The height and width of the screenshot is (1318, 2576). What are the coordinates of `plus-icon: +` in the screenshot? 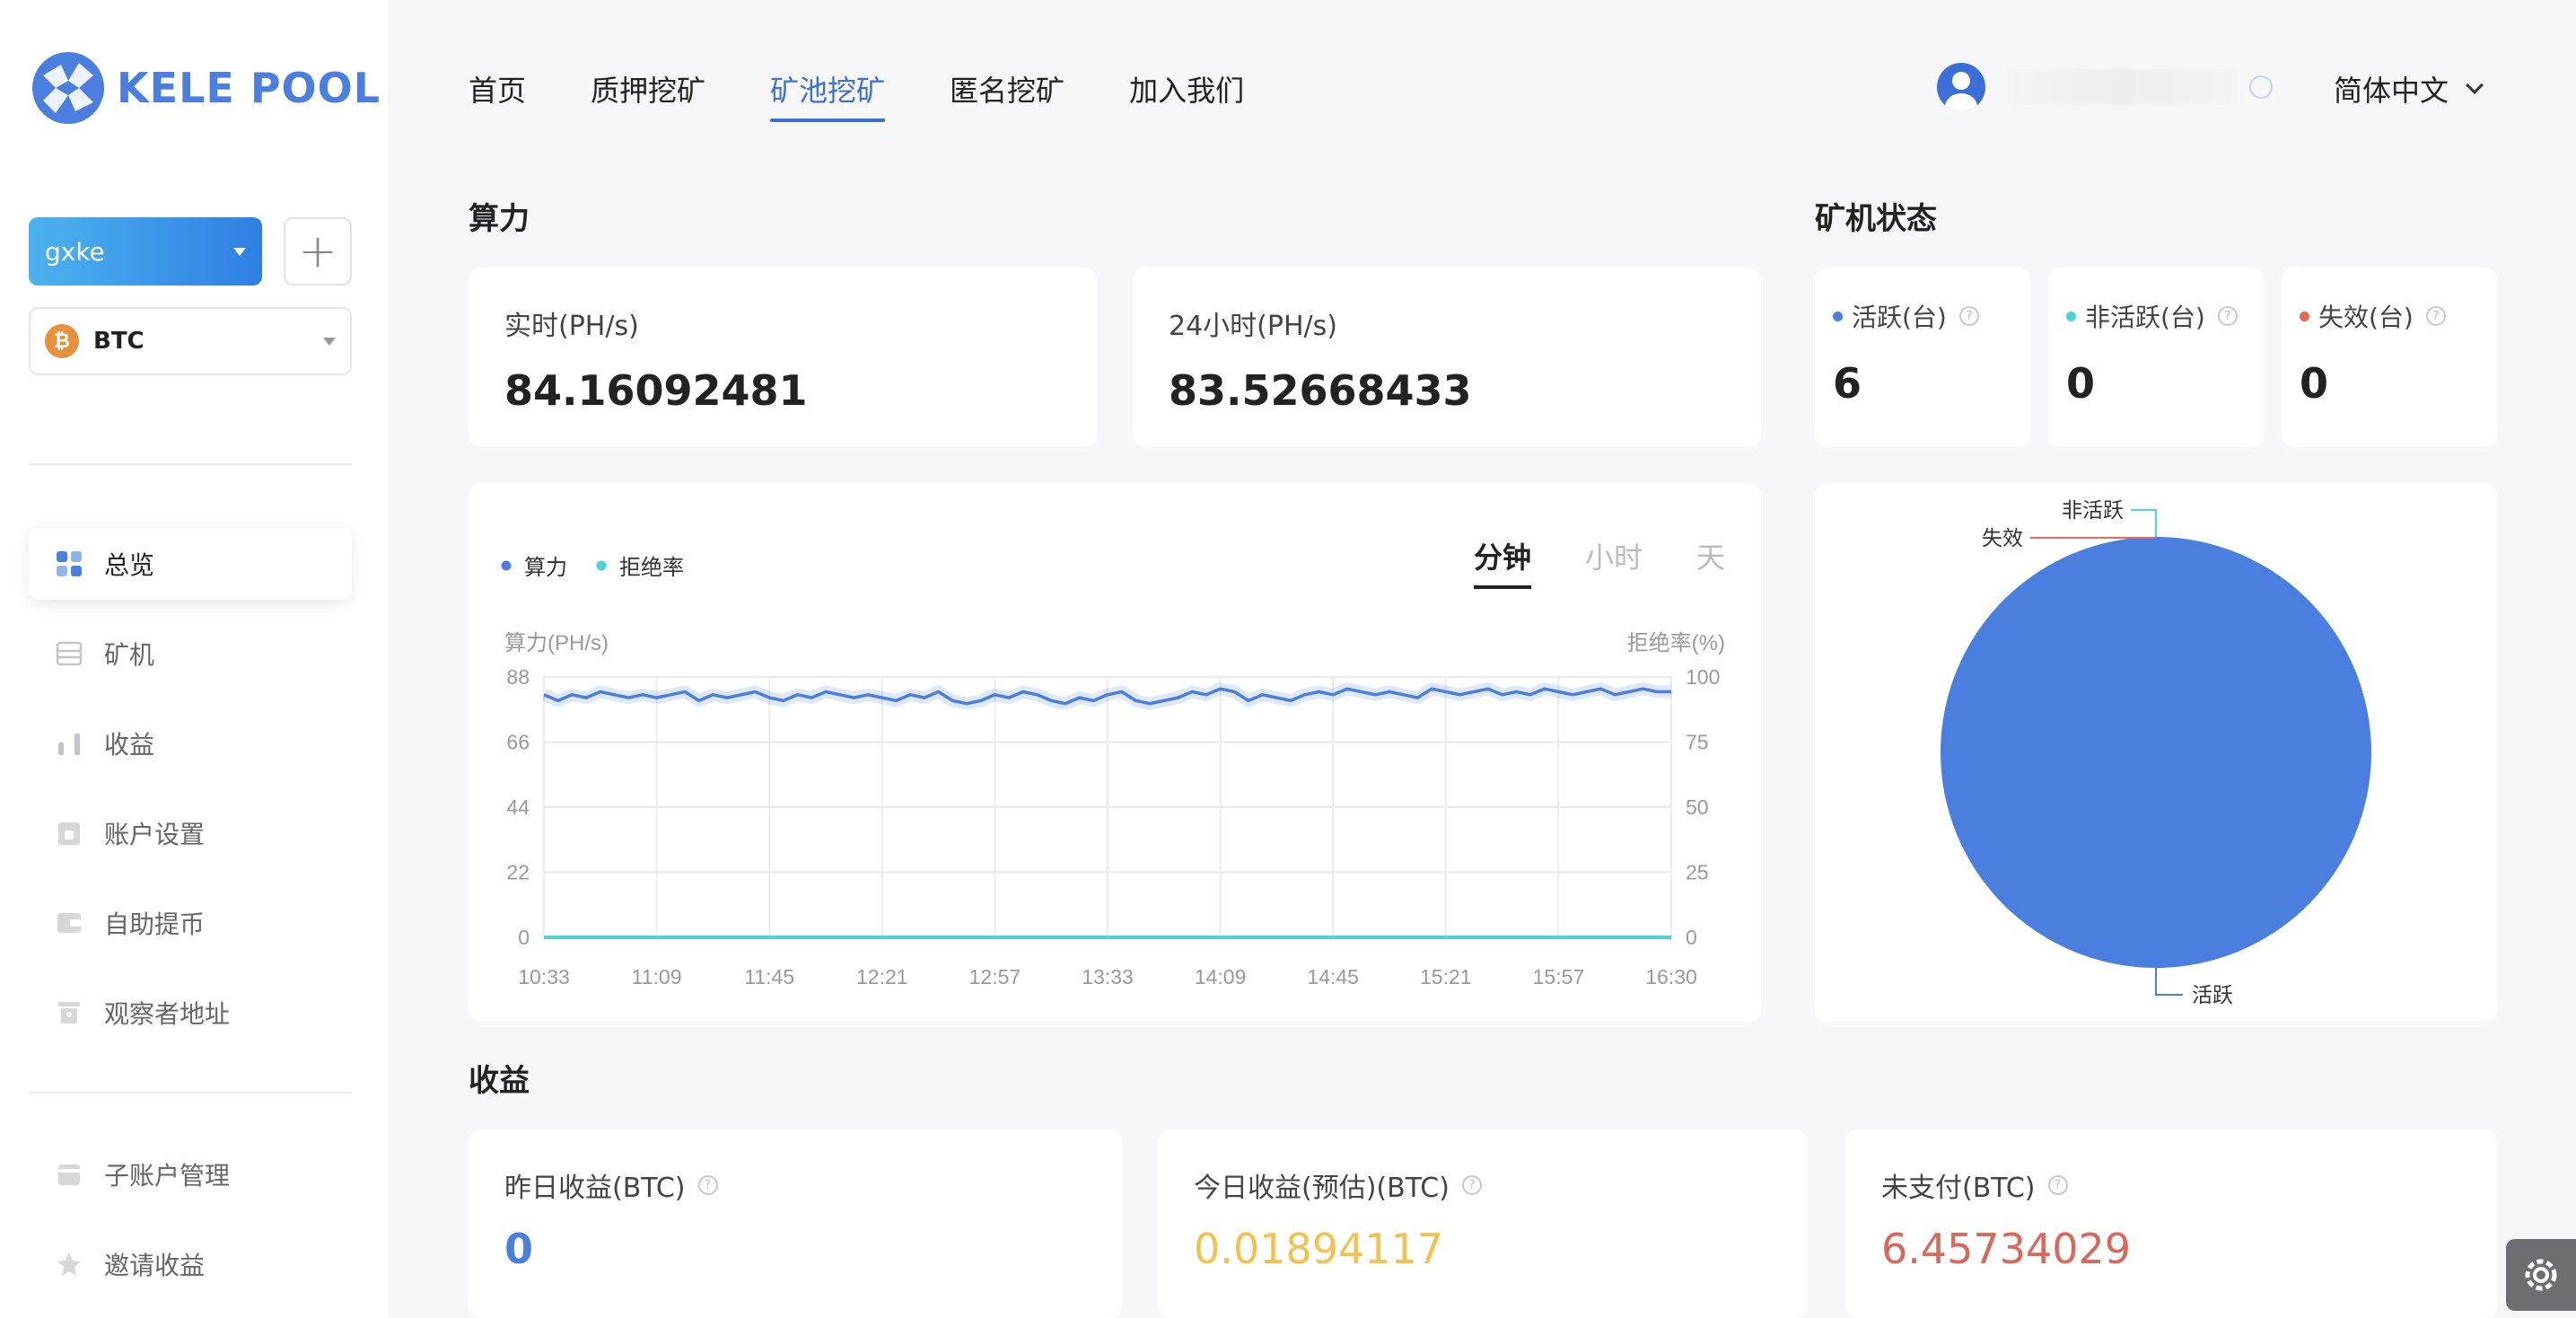 It's located at (317, 251).